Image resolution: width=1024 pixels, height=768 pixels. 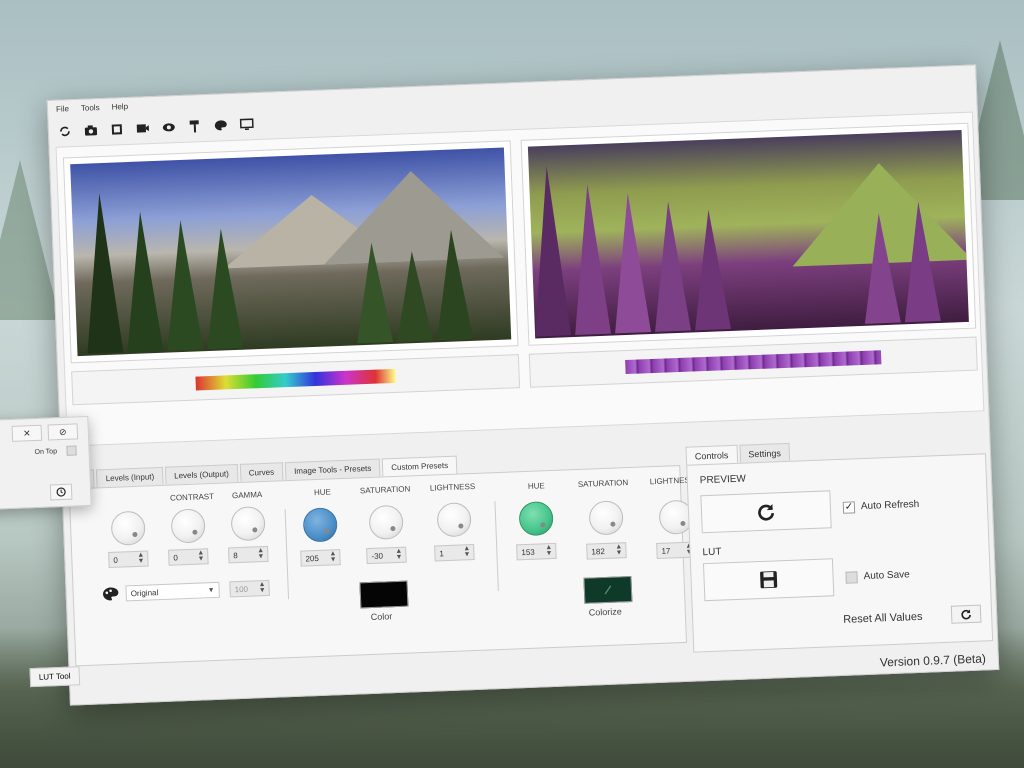 I want to click on contrast-knob, so click(x=188, y=526).